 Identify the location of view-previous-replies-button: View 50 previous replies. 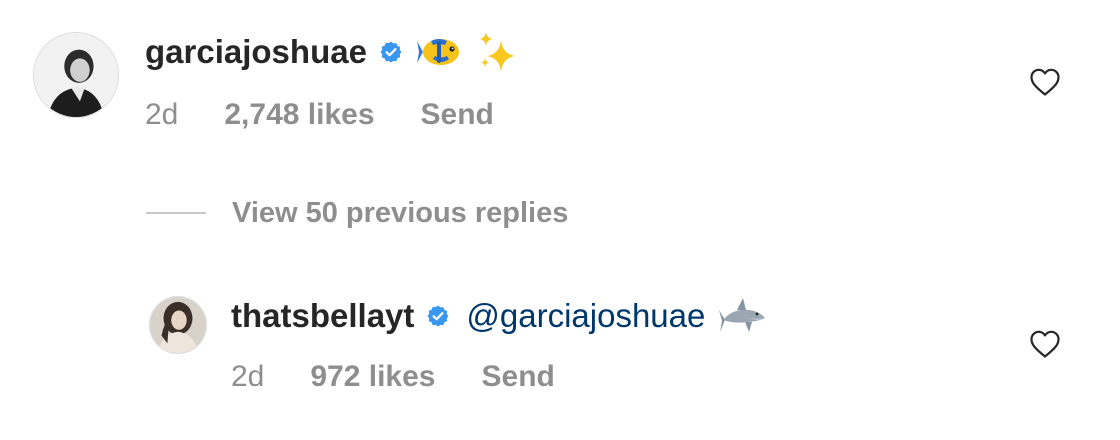
(357, 213).